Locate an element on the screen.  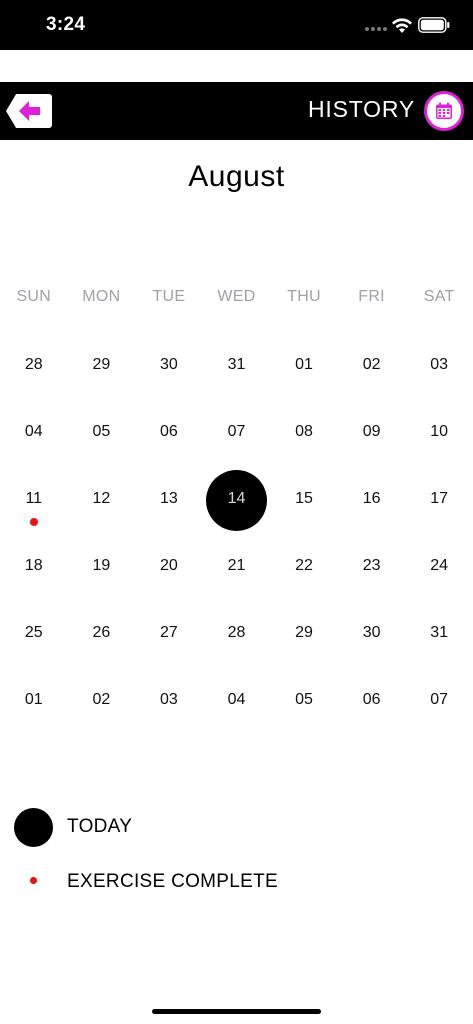
legend-exercise: EXERCISE COMPLETE is located at coordinates (236, 881).